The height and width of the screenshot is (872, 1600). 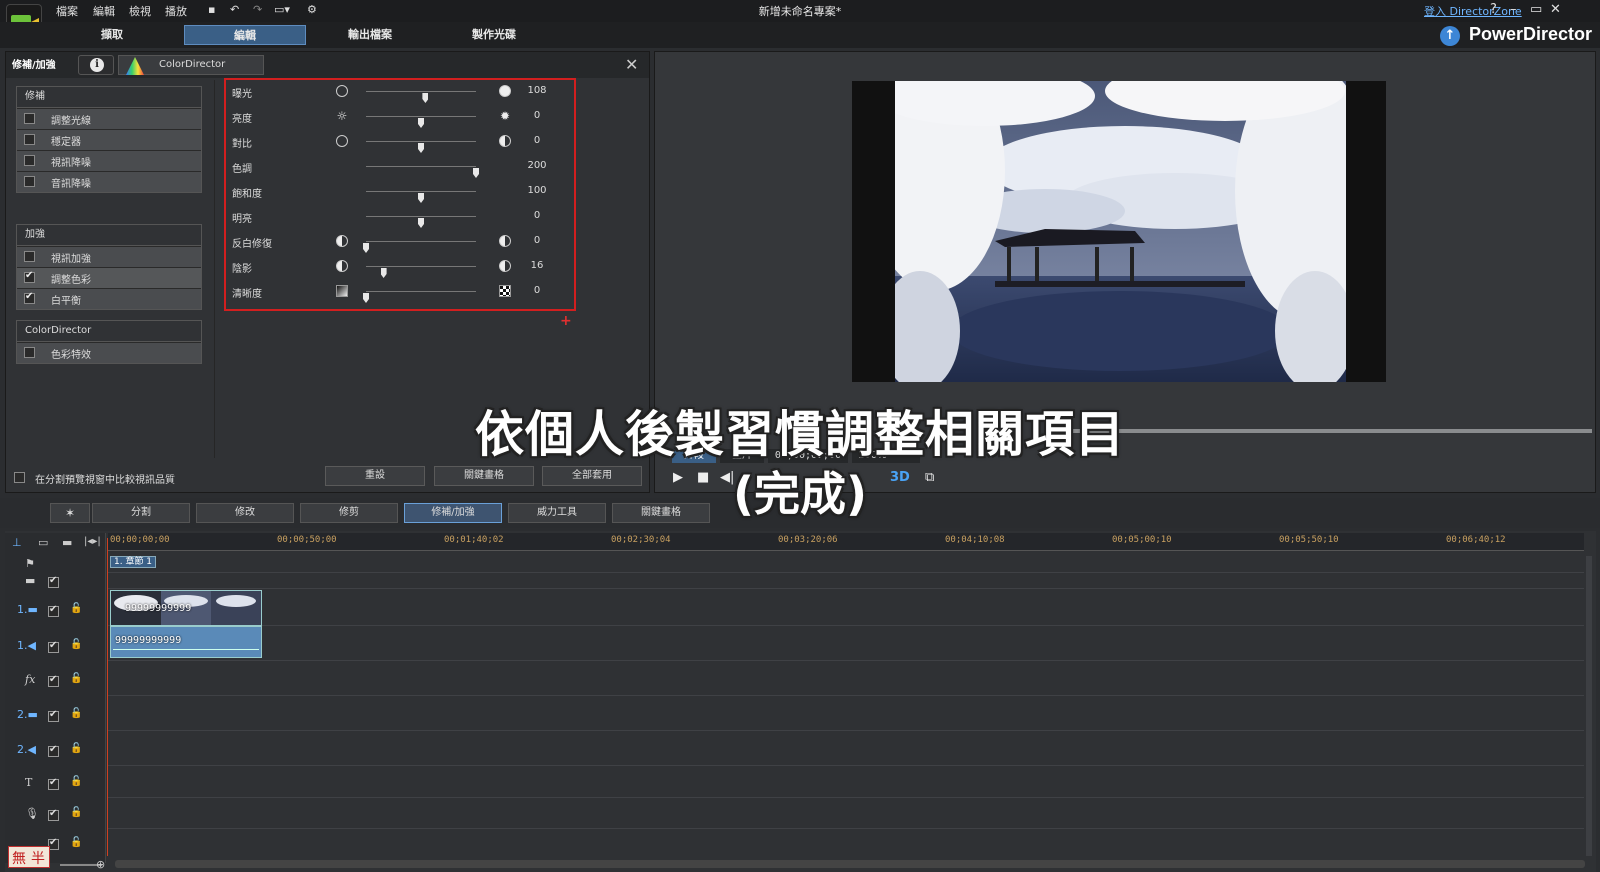 I want to click on tab-produce: 輸出檔案, so click(x=370, y=35).